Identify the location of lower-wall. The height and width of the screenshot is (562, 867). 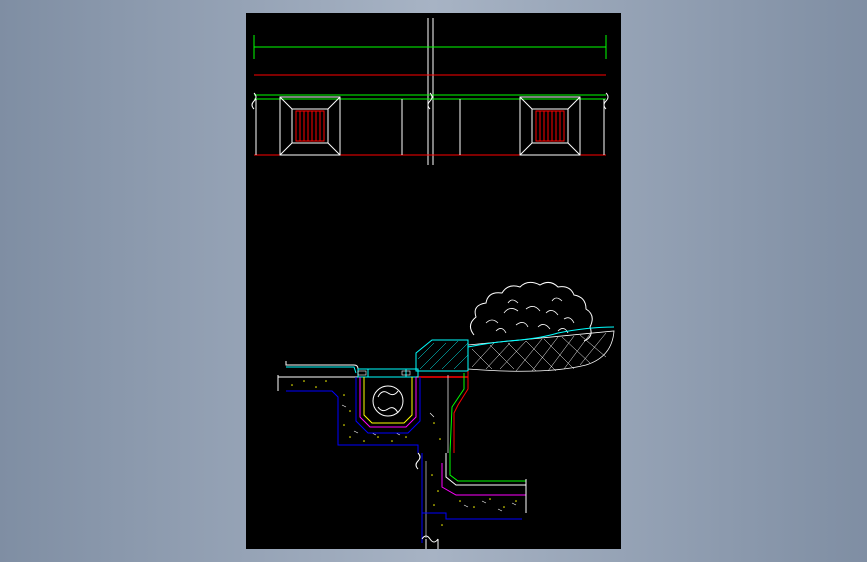
(471, 500).